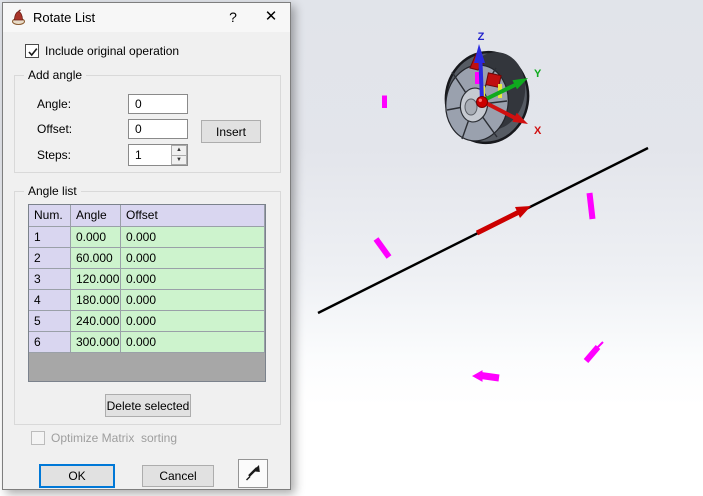 The image size is (703, 496). What do you see at coordinates (96, 321) in the screenshot?
I see `row-angle-cell: 240.000` at bounding box center [96, 321].